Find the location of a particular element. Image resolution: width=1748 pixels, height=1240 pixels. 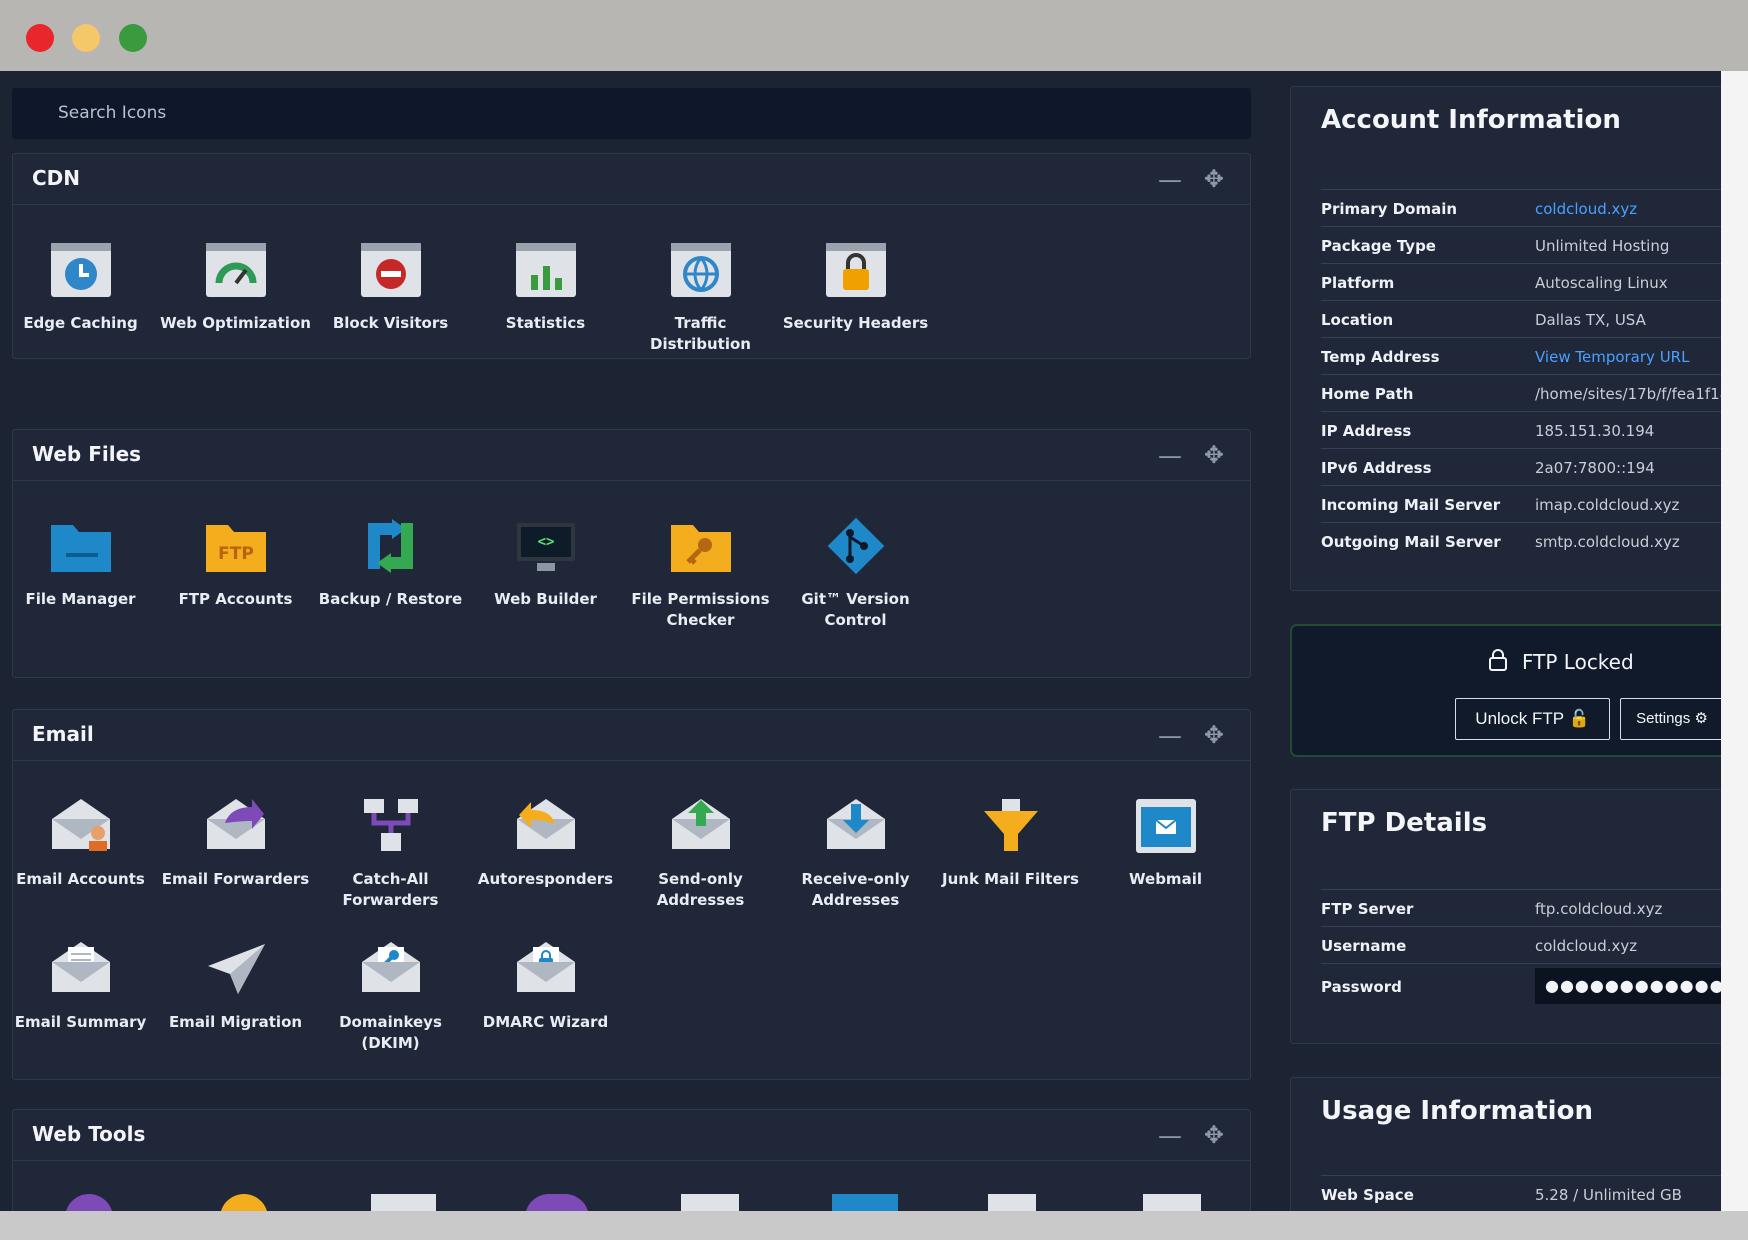

email-migration-tile: Email Migration is located at coordinates (235, 983).